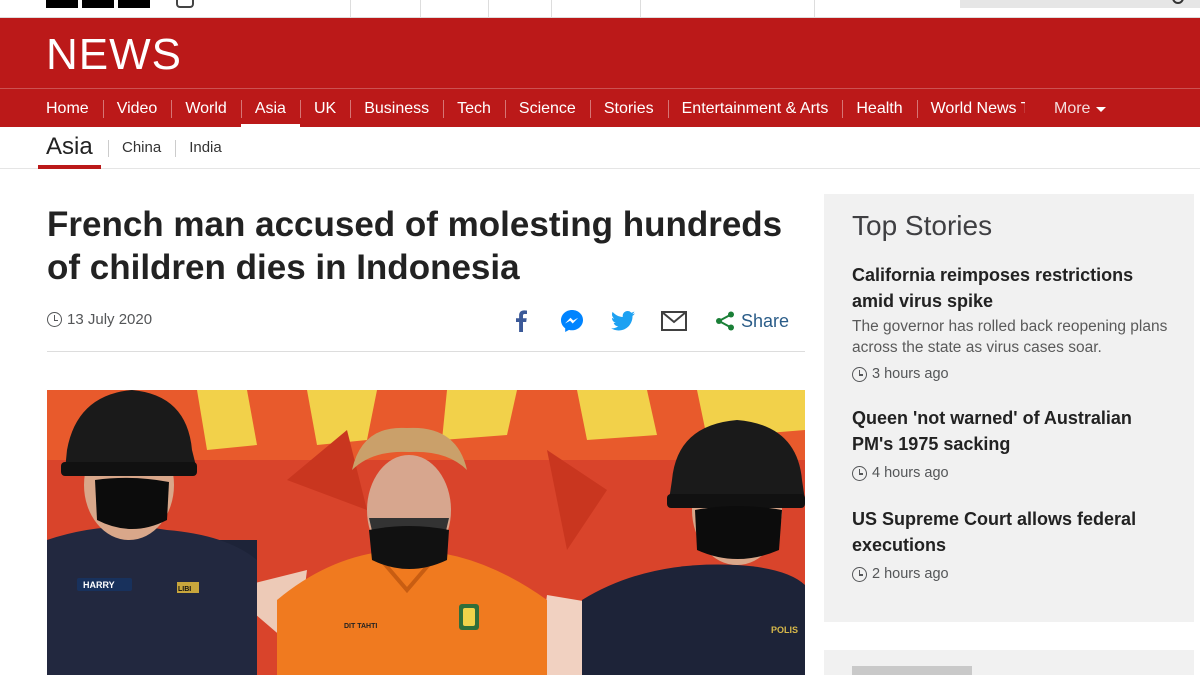 The image size is (1200, 675). What do you see at coordinates (673, 321) in the screenshot?
I see `email-icon` at bounding box center [673, 321].